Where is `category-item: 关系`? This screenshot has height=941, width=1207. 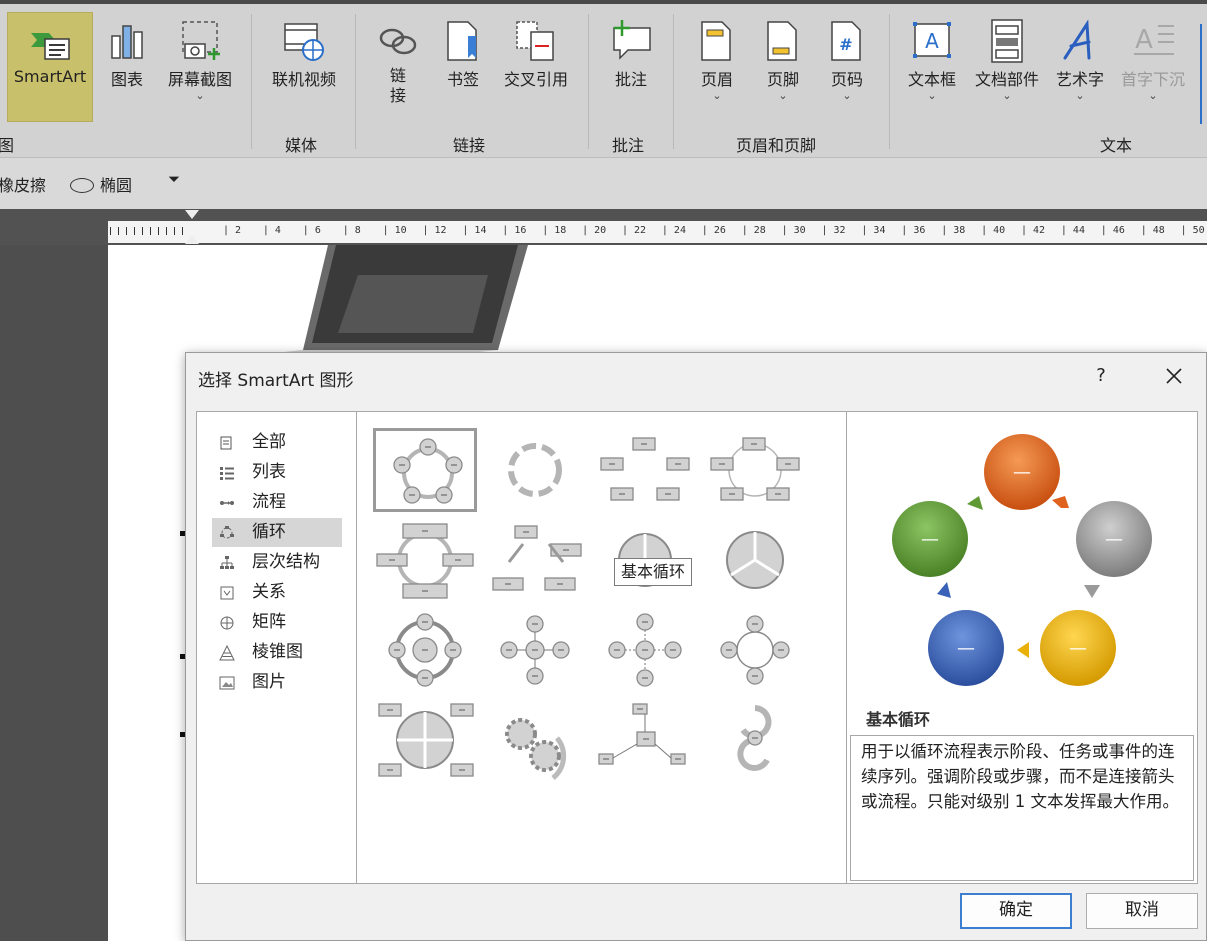 category-item: 关系 is located at coordinates (277, 592).